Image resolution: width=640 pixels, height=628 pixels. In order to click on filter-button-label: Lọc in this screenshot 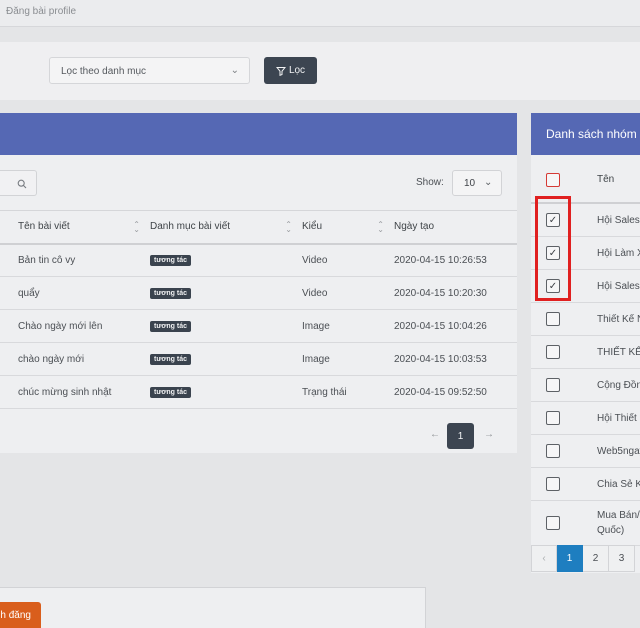, I will do `click(297, 70)`.